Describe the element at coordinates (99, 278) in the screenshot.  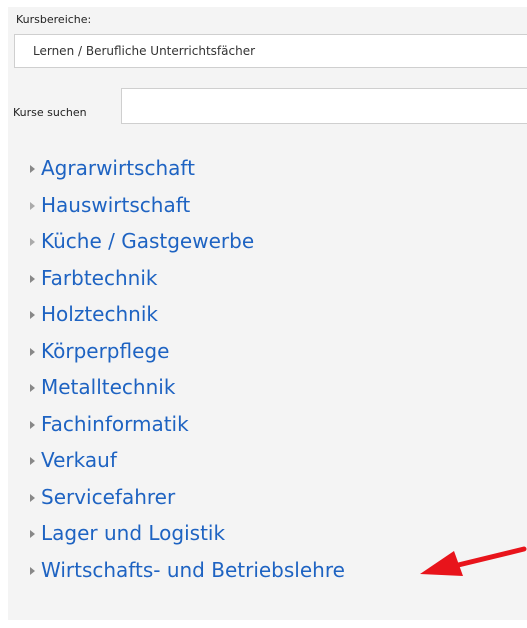
I see `category-link: Farbtechnik` at that location.